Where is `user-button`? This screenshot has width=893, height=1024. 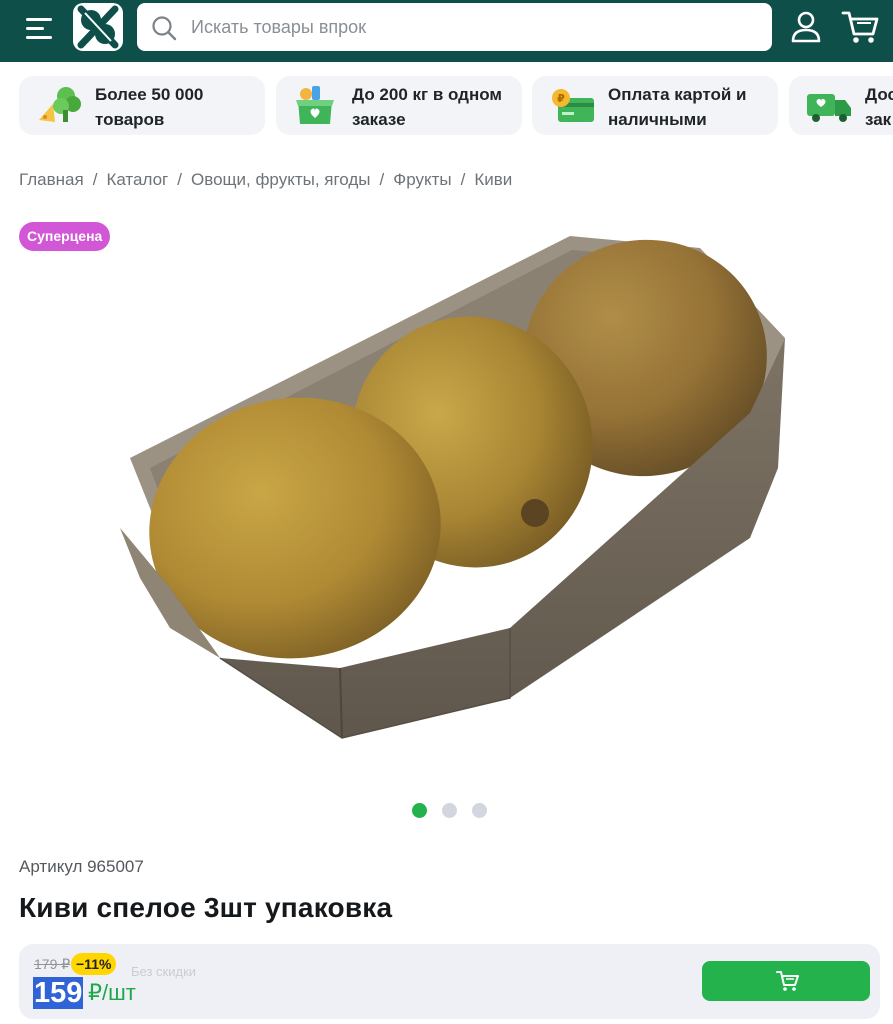 user-button is located at coordinates (806, 27).